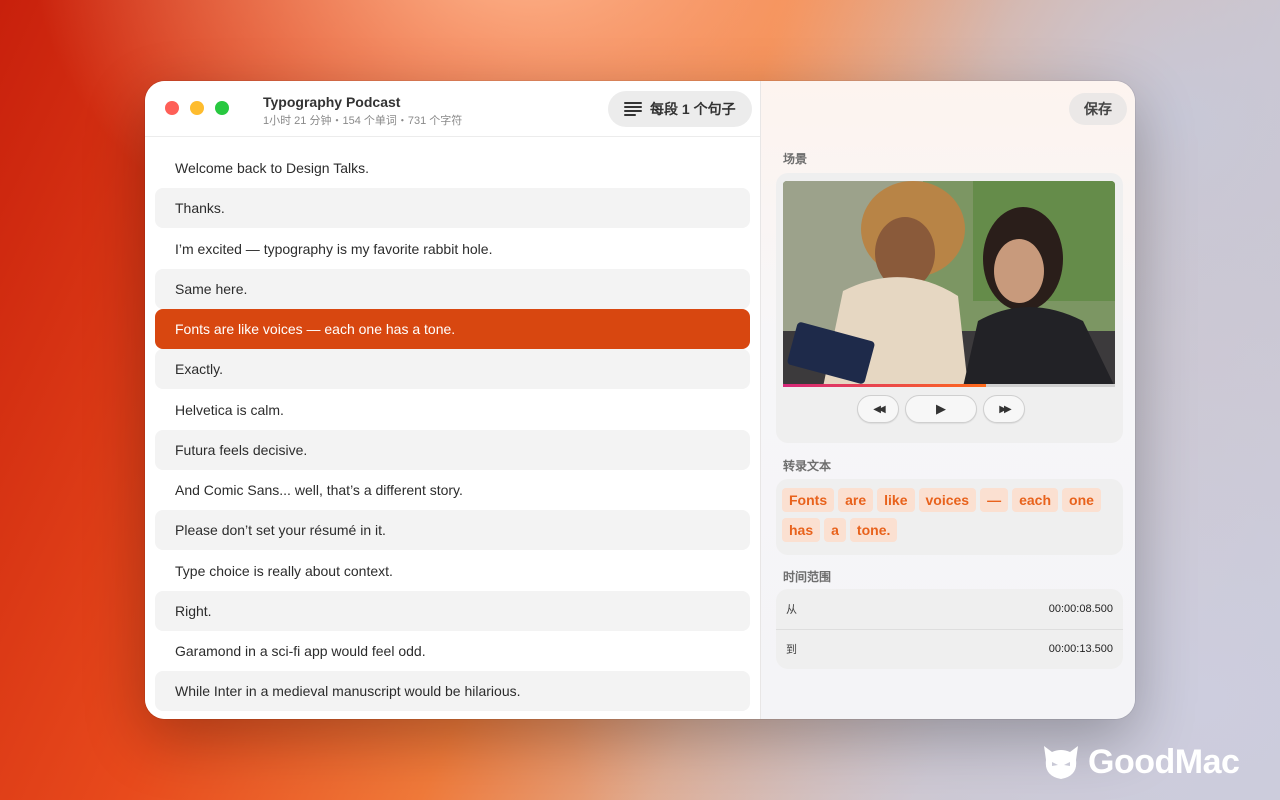  I want to click on word-chip: like, so click(896, 500).